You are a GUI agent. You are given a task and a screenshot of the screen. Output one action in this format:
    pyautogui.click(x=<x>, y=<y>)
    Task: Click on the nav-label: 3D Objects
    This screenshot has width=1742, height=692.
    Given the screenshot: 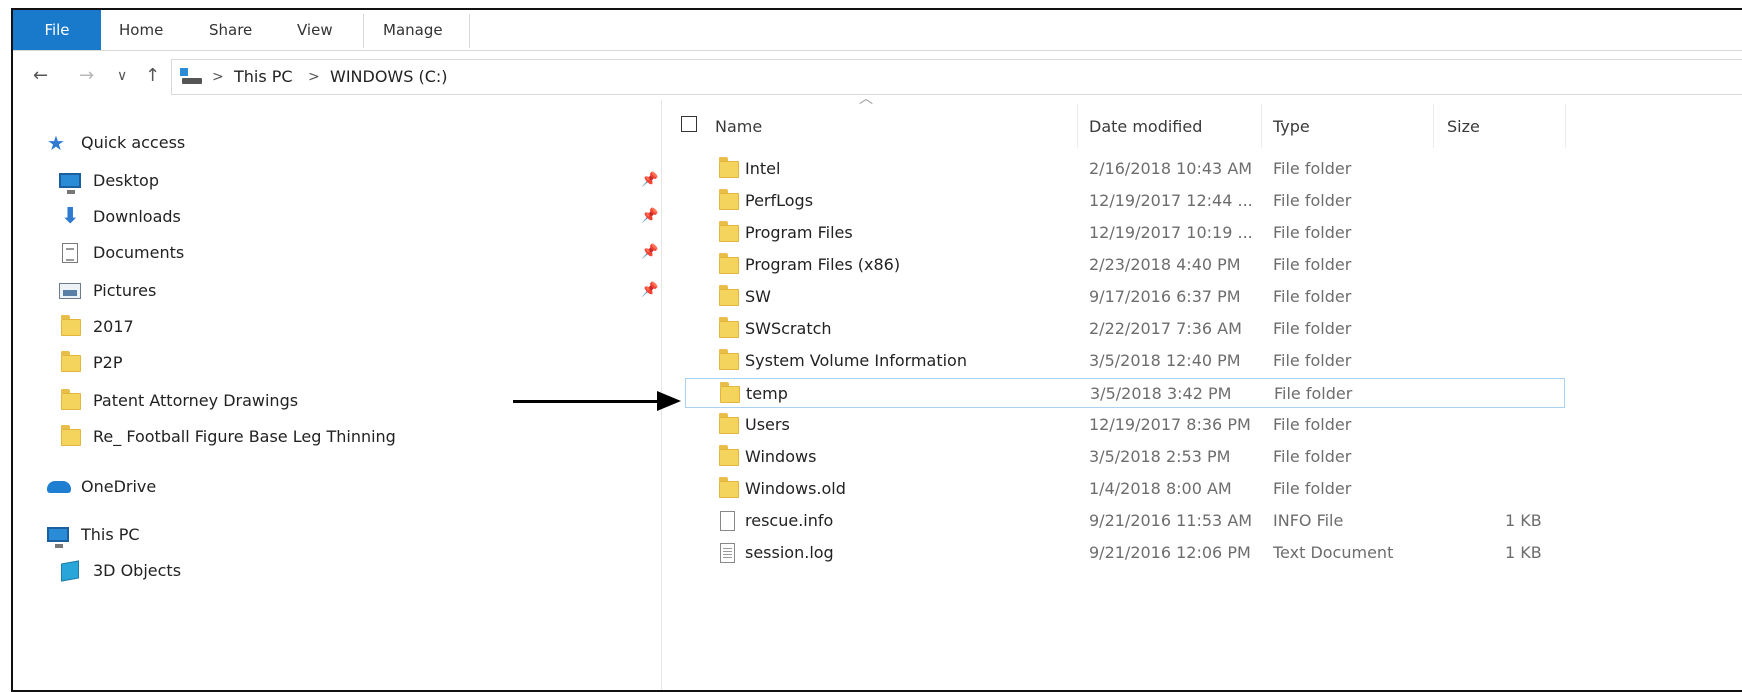 What is the action you would take?
    pyautogui.click(x=137, y=570)
    